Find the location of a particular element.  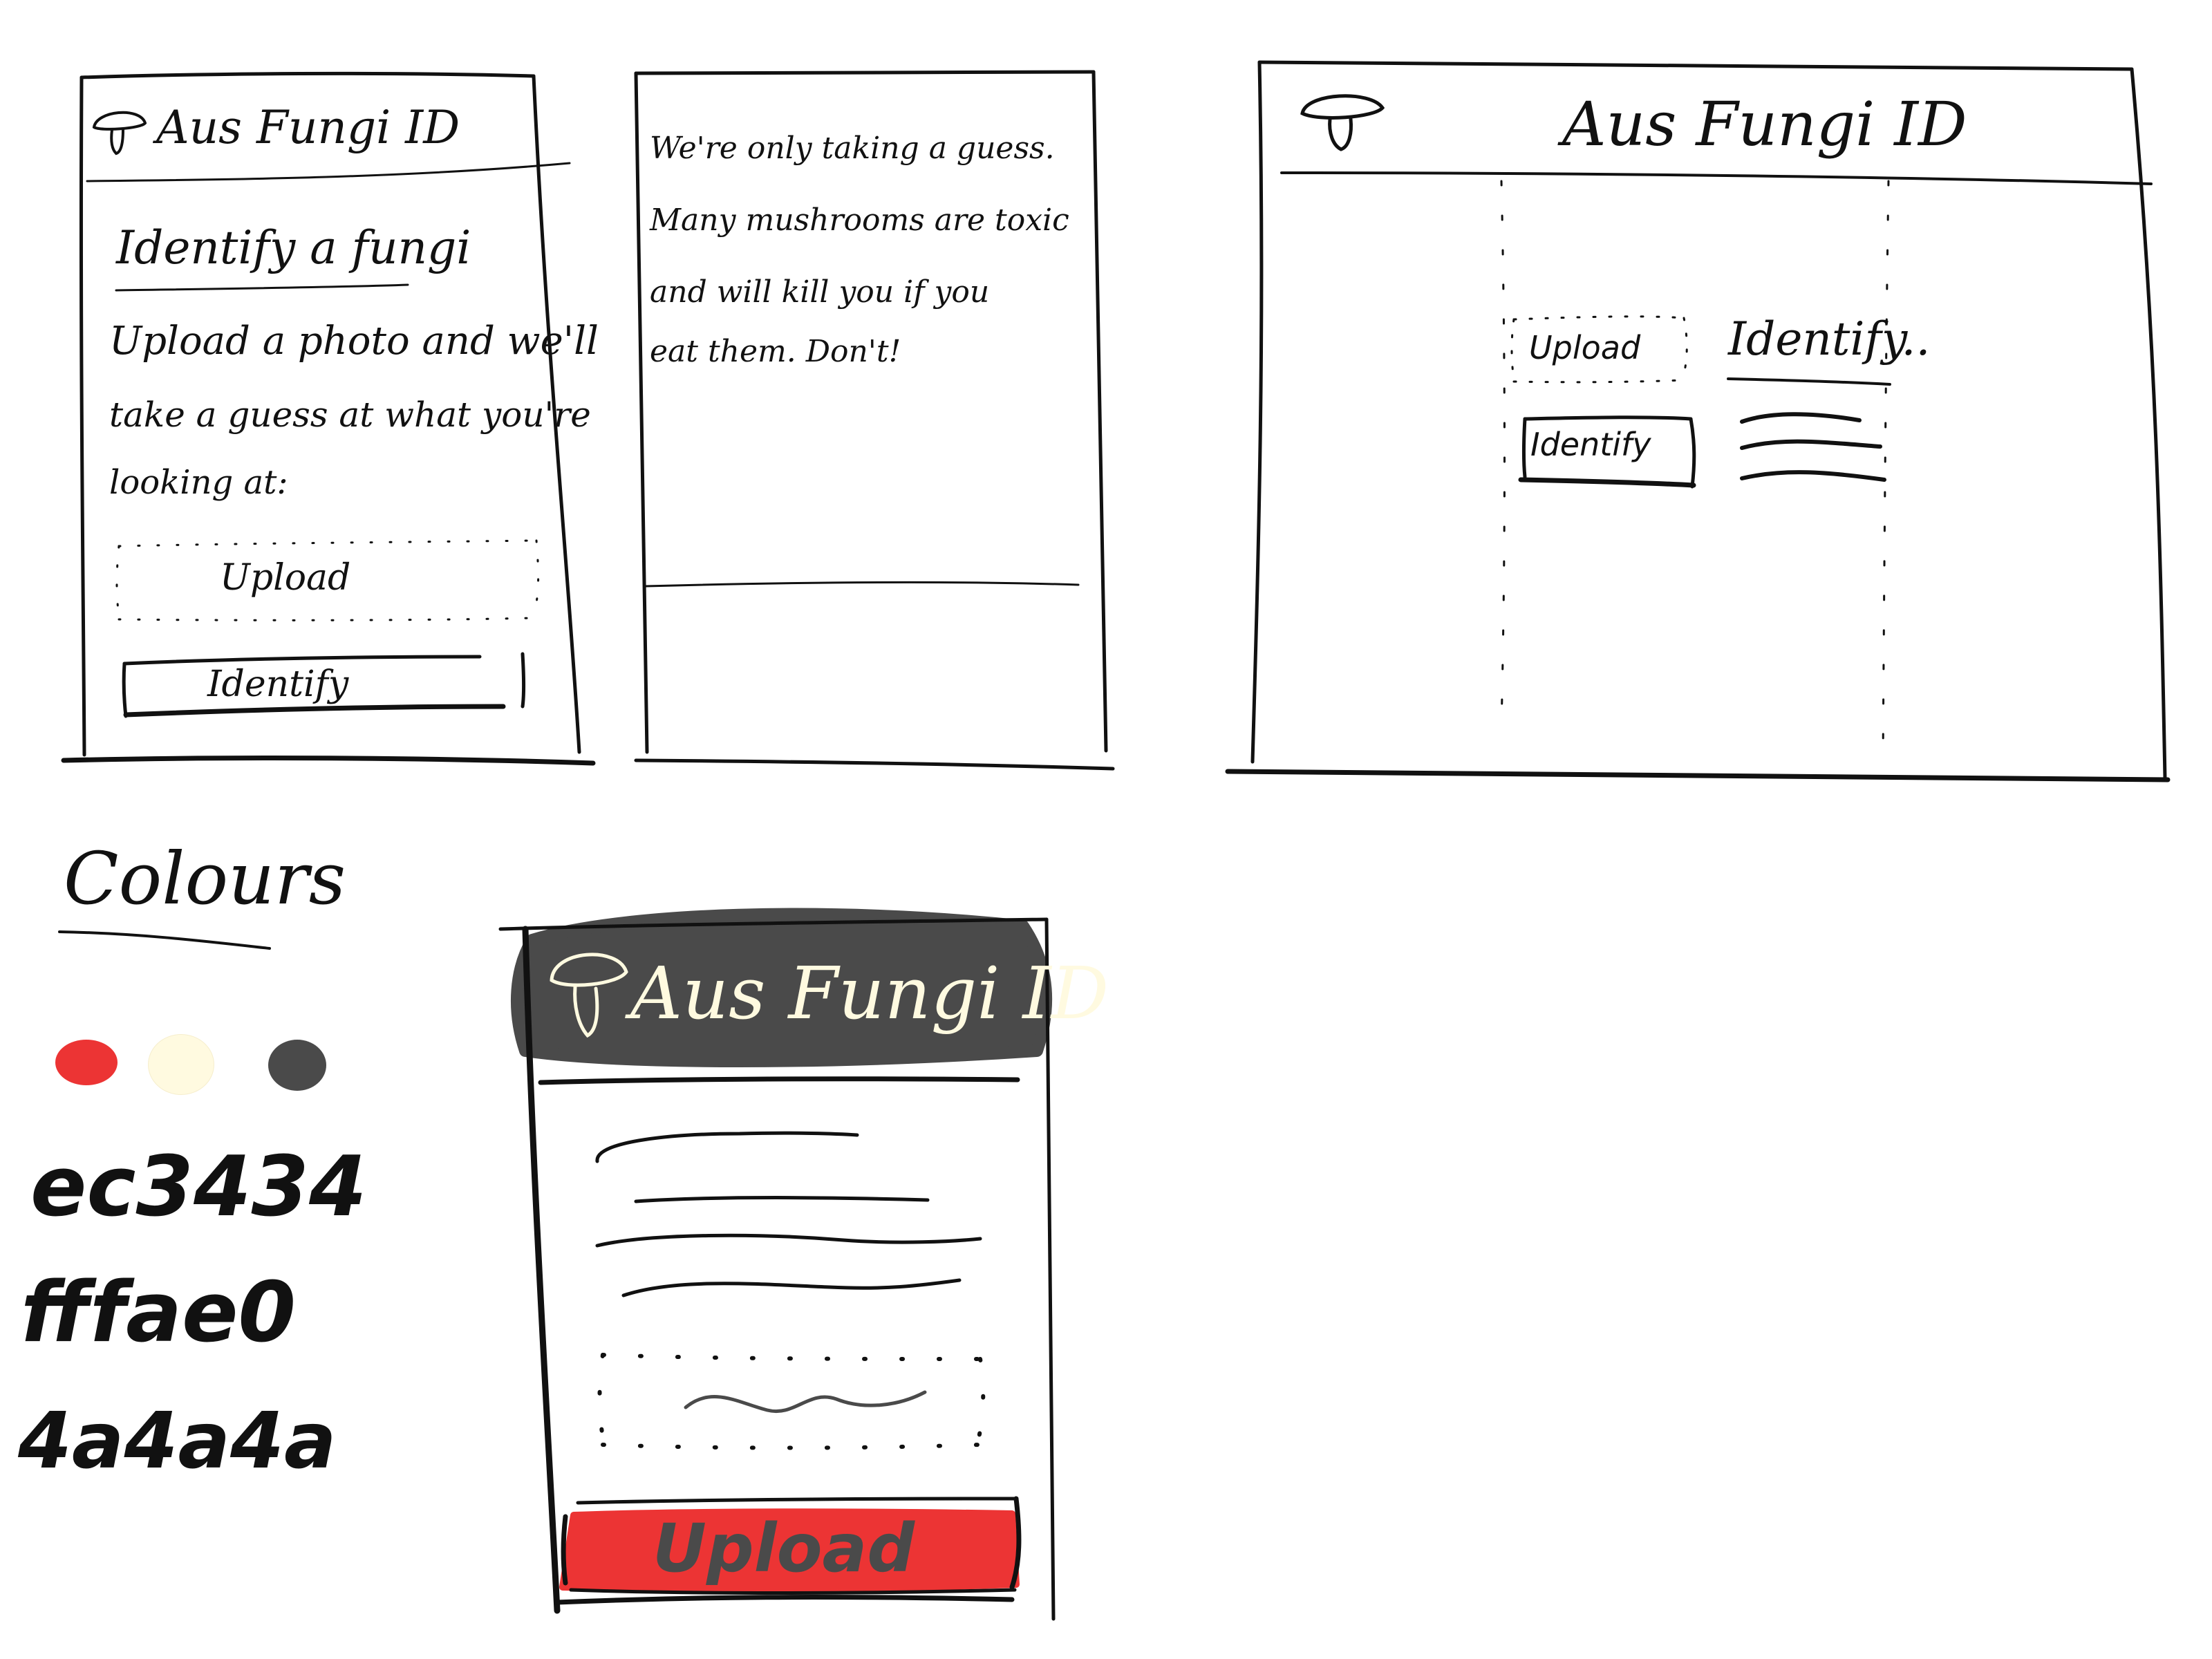

mushroom-icon is located at coordinates (589, 995).